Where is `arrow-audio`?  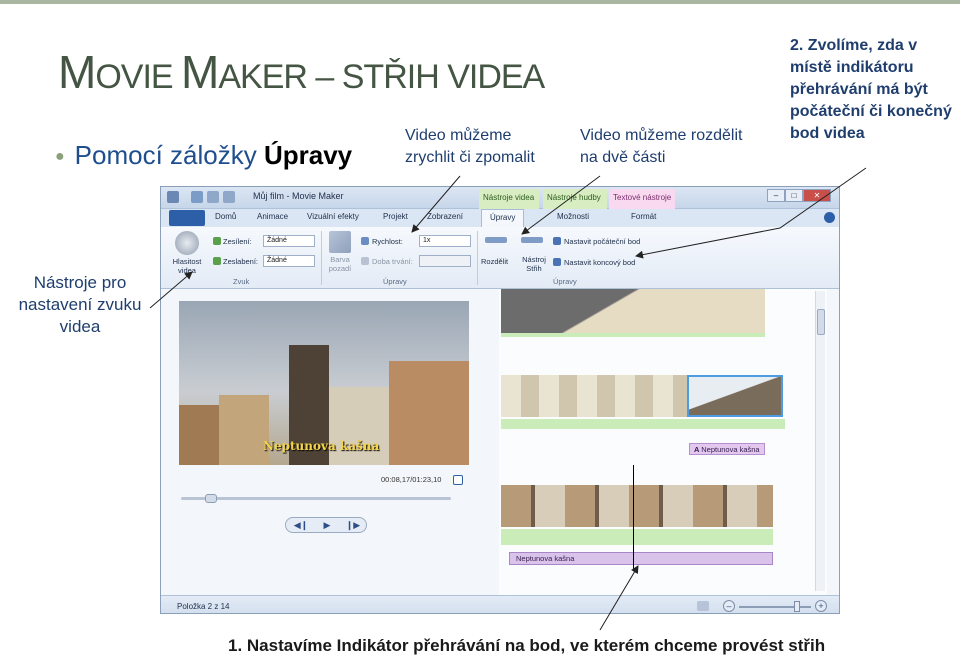
arrow-audio is located at coordinates (171, 290).